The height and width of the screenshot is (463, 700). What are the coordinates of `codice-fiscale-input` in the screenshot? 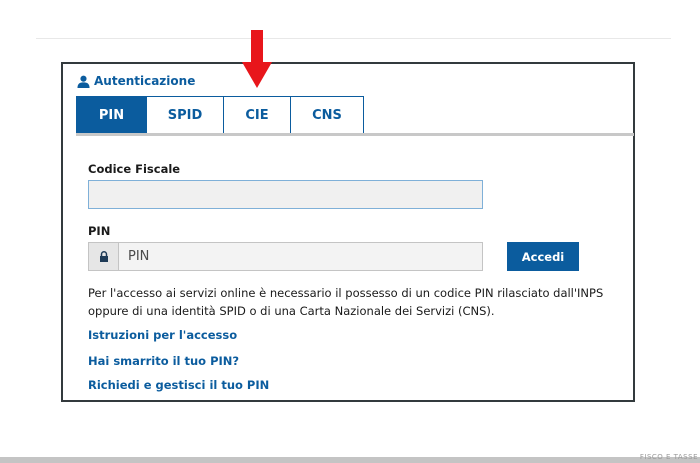 It's located at (285, 194).